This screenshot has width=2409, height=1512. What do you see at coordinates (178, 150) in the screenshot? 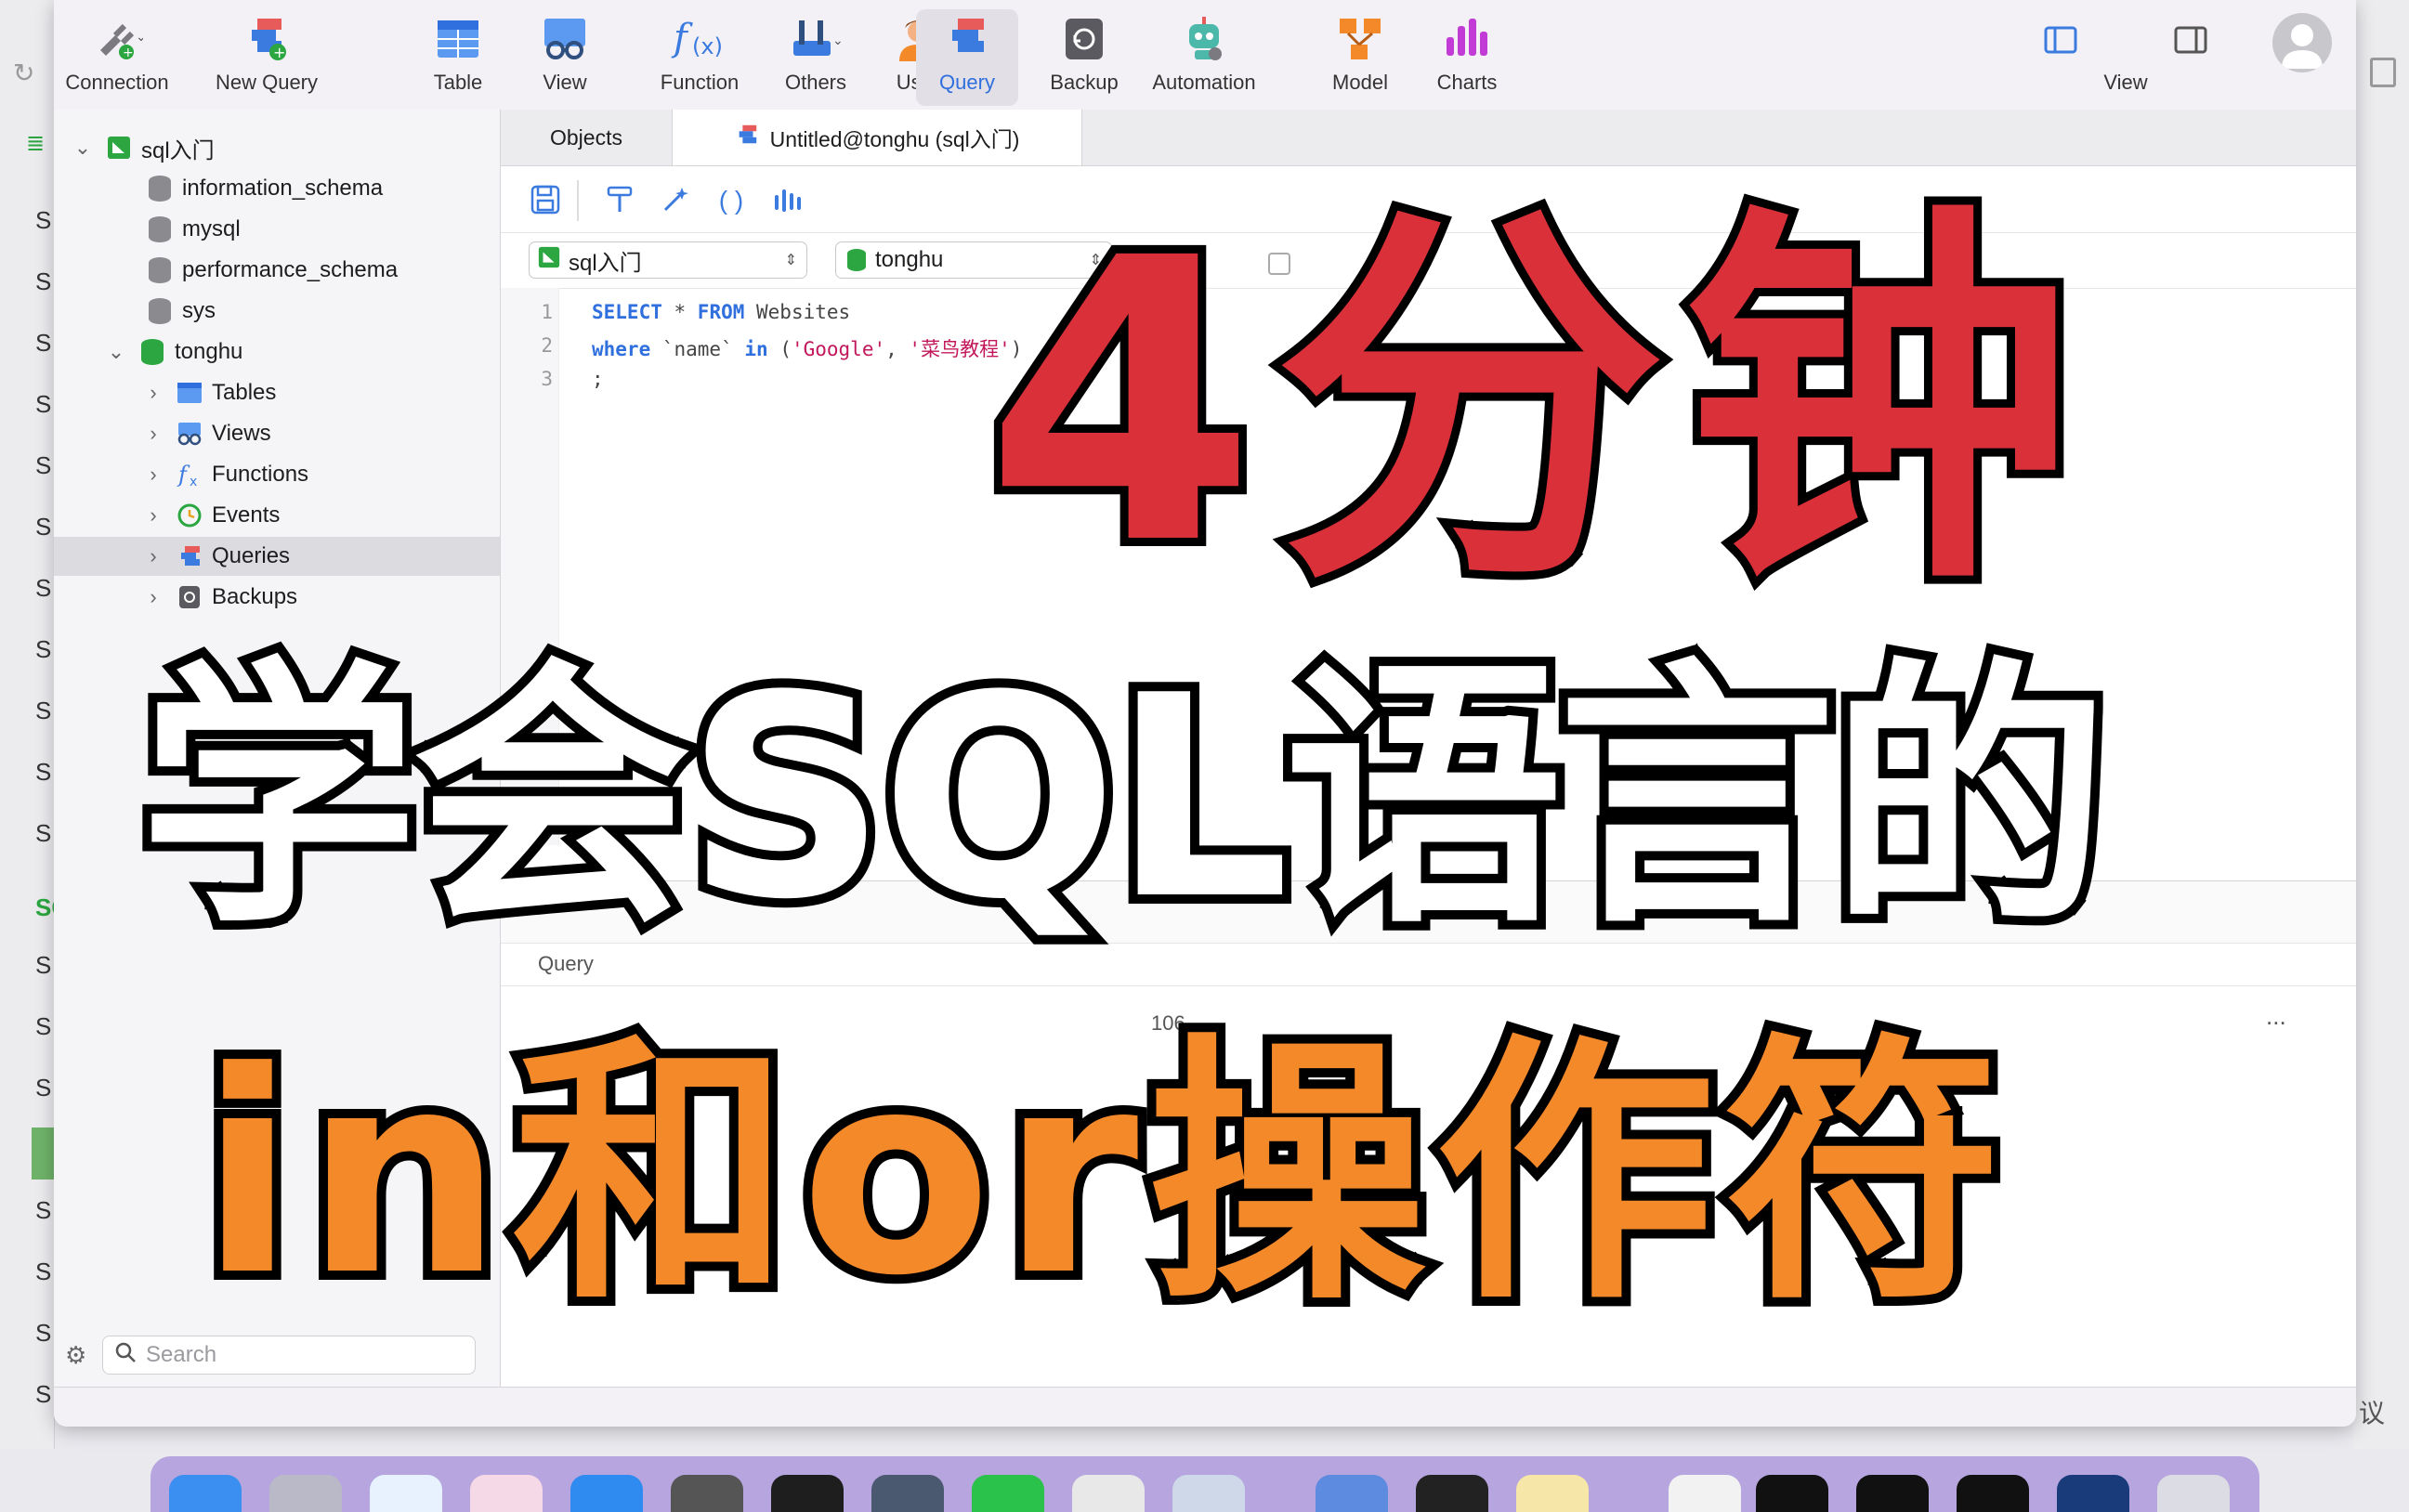
I see `connection-label: sql入门` at bounding box center [178, 150].